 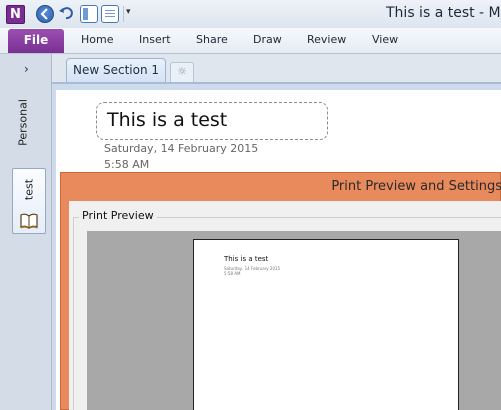 I want to click on onenote-app-icon: N, so click(x=15, y=14).